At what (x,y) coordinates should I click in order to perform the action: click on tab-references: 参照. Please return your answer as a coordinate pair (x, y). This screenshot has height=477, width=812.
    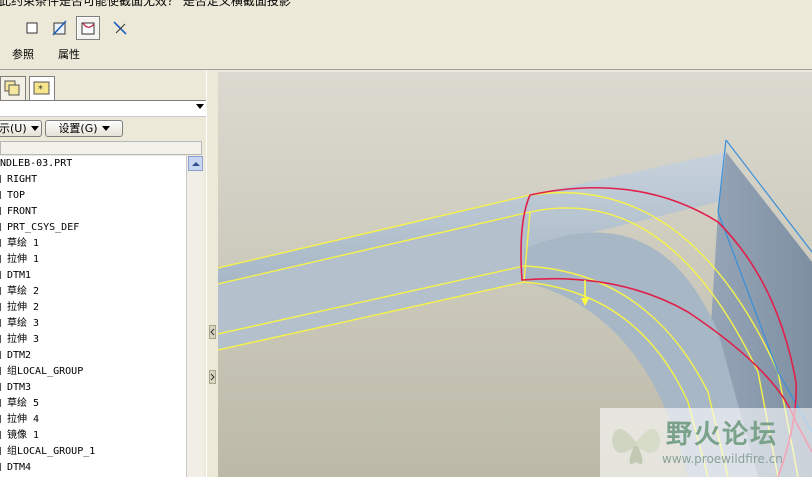
    Looking at the image, I should click on (23, 54).